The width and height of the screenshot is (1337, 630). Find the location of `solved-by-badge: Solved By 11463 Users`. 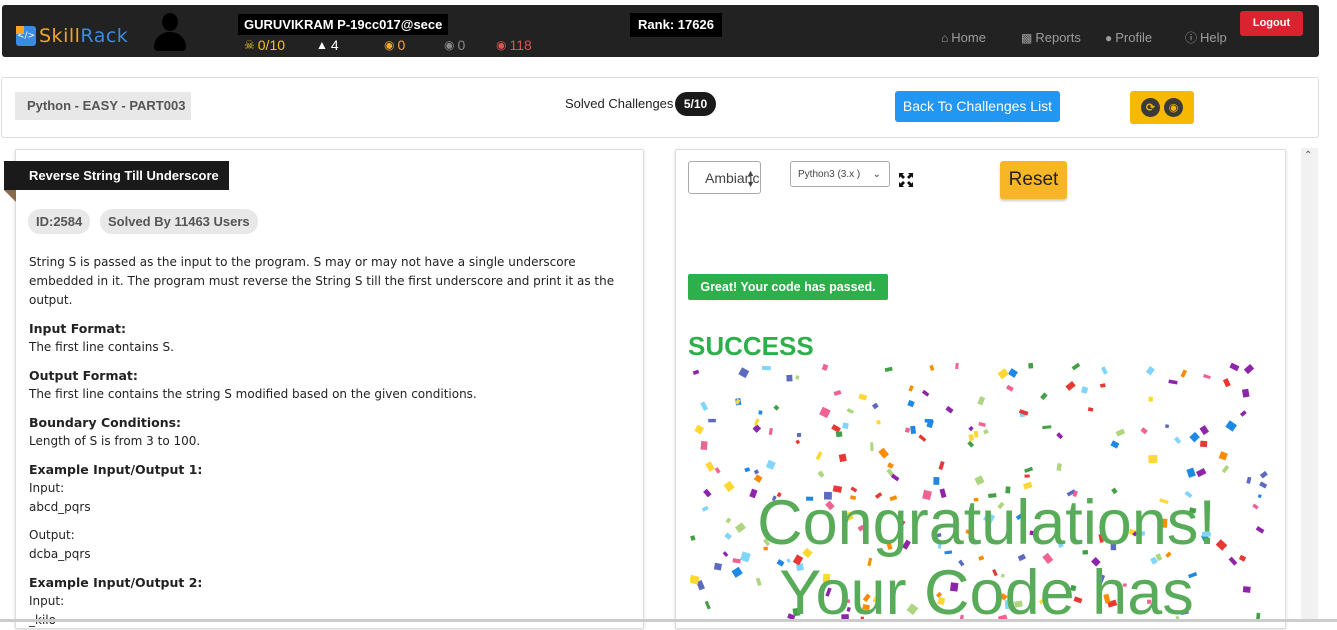

solved-by-badge: Solved By 11463 Users is located at coordinates (179, 221).